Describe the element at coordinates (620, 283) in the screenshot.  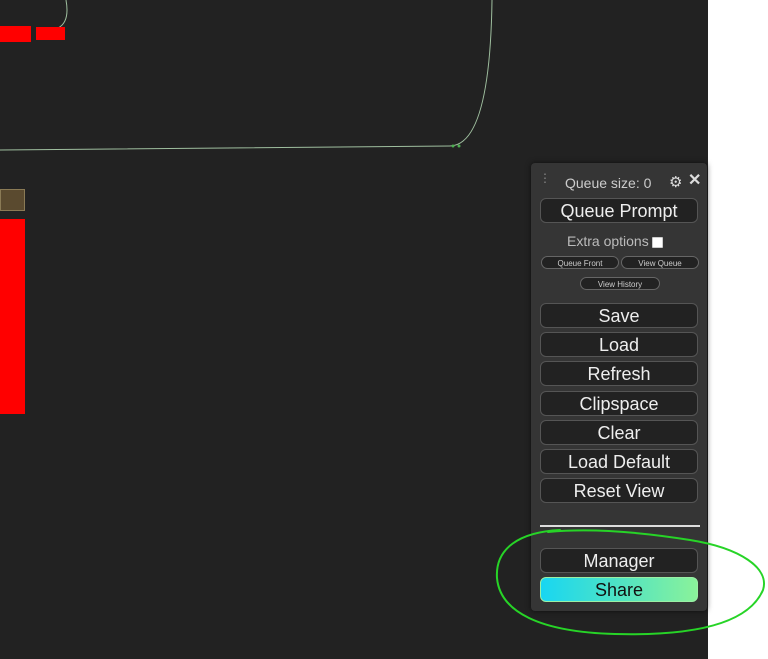
I see `view-history-button: View History` at that location.